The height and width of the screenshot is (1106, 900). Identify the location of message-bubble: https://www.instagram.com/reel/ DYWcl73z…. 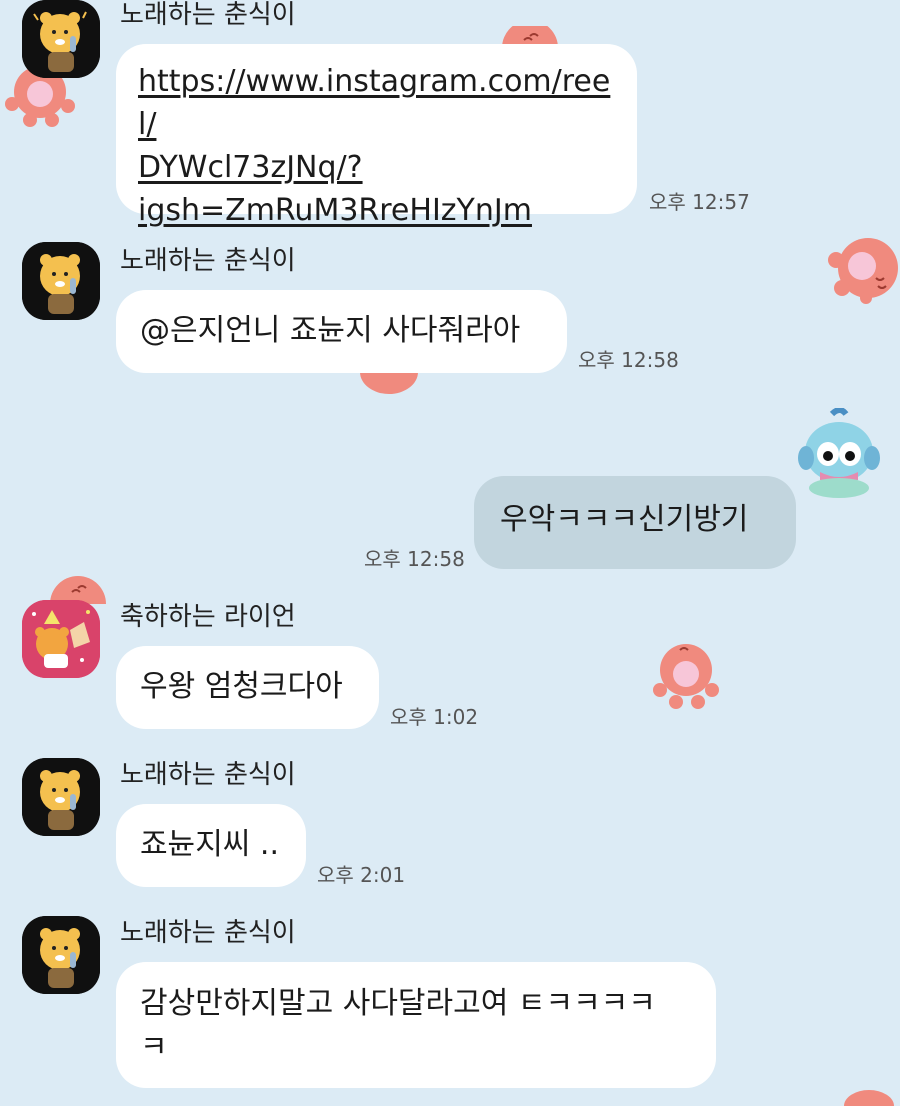
(376, 136).